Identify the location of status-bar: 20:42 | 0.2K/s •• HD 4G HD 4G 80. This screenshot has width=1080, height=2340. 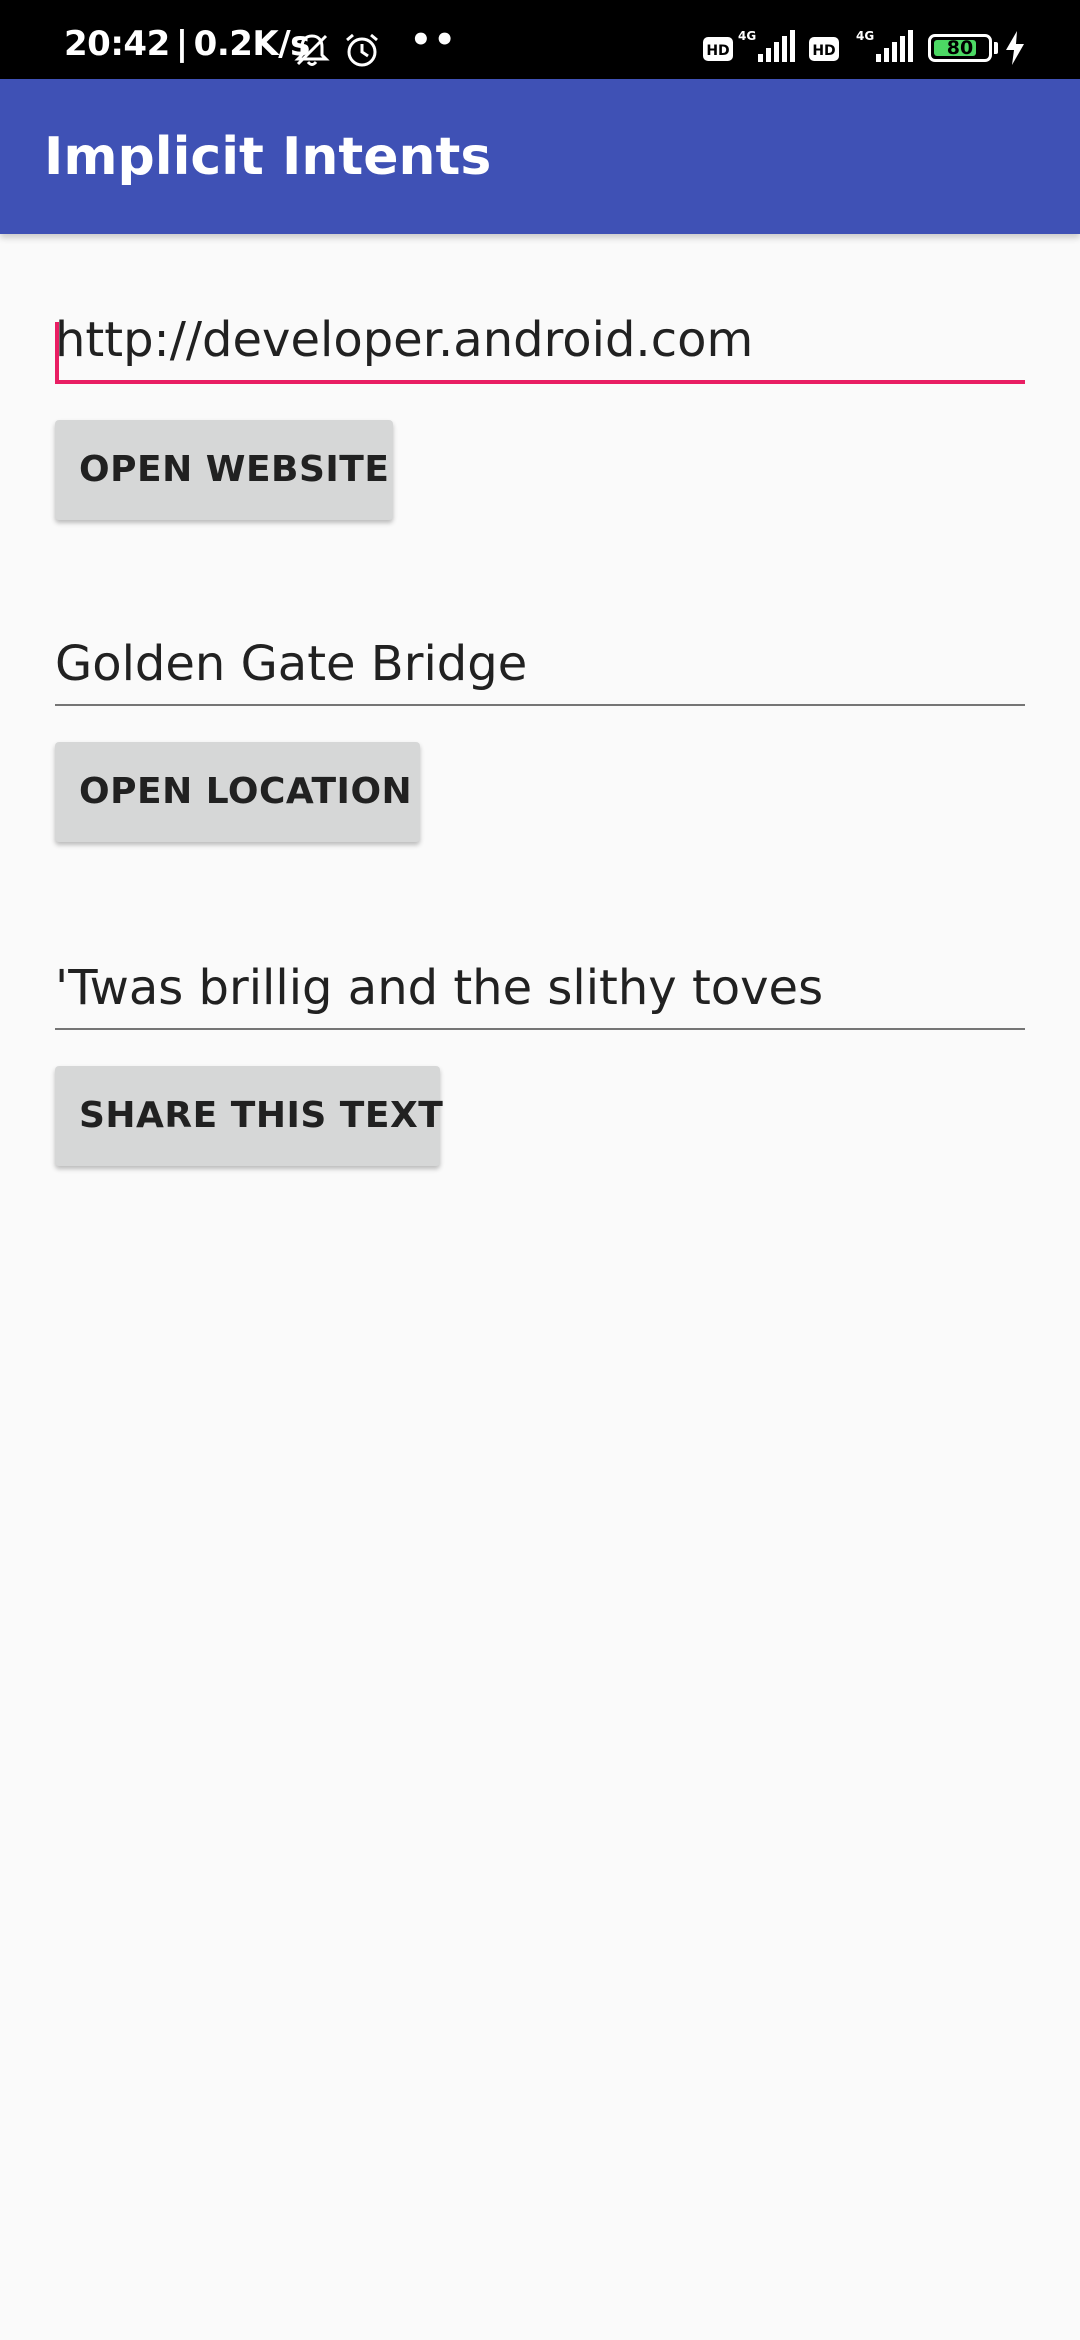
(540, 39).